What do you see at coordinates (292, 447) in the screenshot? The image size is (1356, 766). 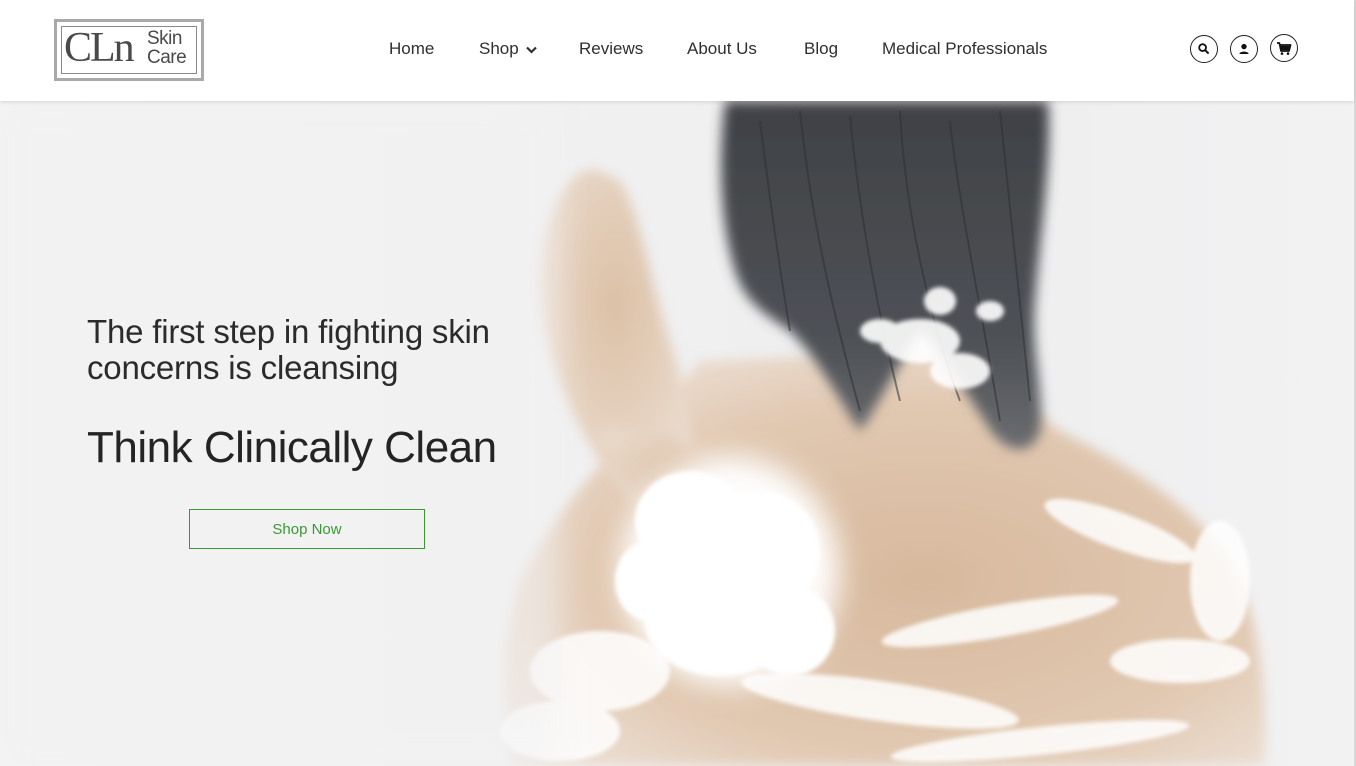 I see `hero-headline: Think Clinically Clean` at bounding box center [292, 447].